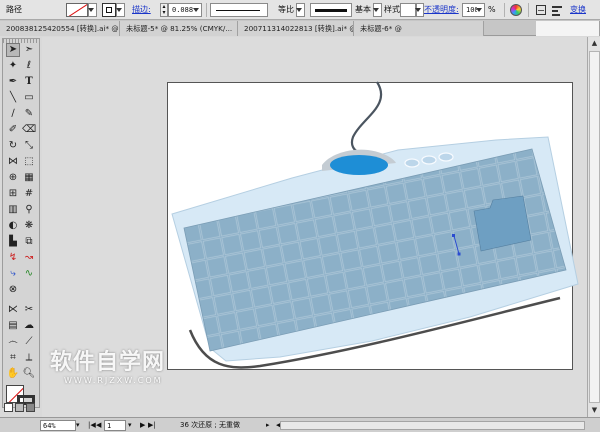 This screenshot has width=600, height=432. I want to click on previous-artboard-icon: ◀, so click(98, 425).